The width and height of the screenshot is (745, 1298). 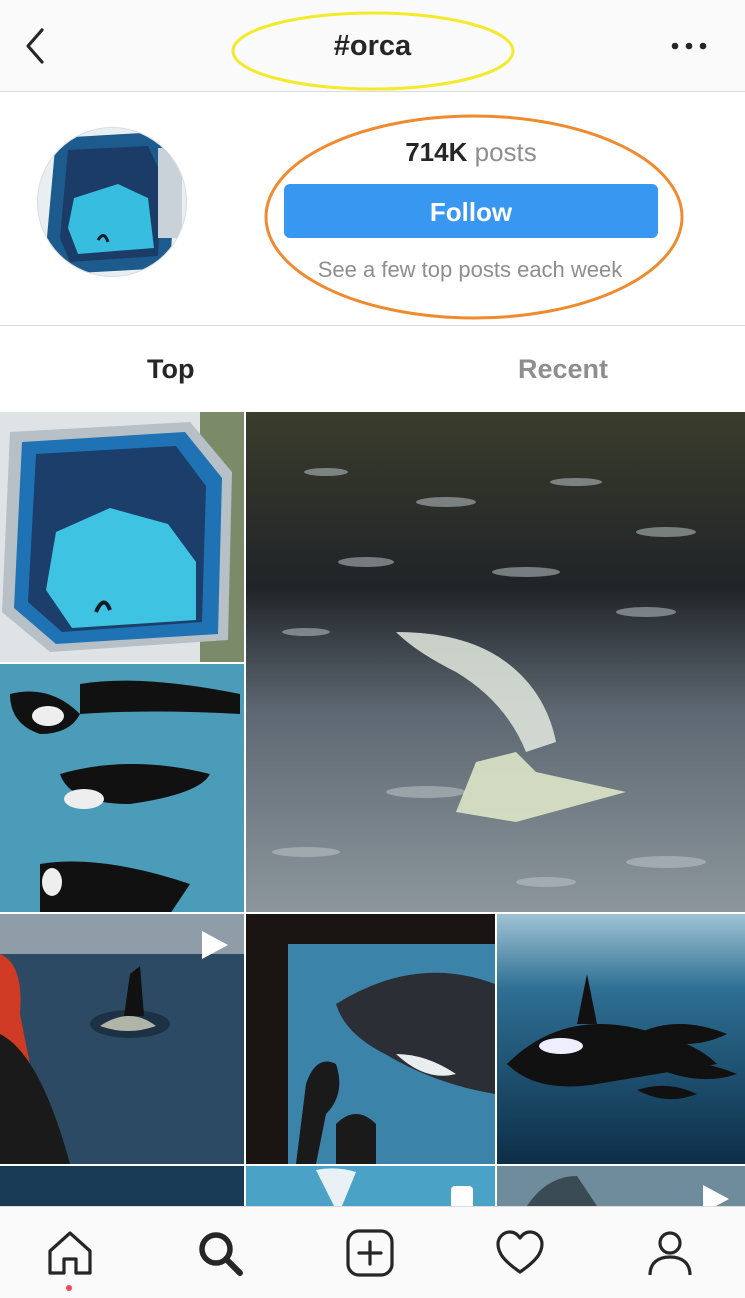 I want to click on add-post-icon, so click(x=370, y=1253).